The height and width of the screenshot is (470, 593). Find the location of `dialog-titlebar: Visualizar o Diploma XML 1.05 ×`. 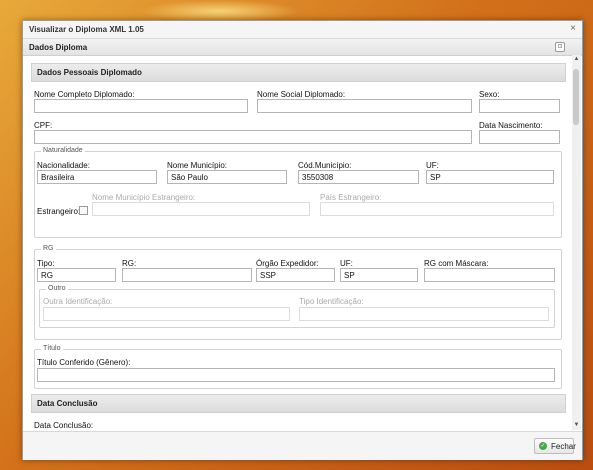

dialog-titlebar: Visualizar o Diploma XML 1.05 × is located at coordinates (302, 30).